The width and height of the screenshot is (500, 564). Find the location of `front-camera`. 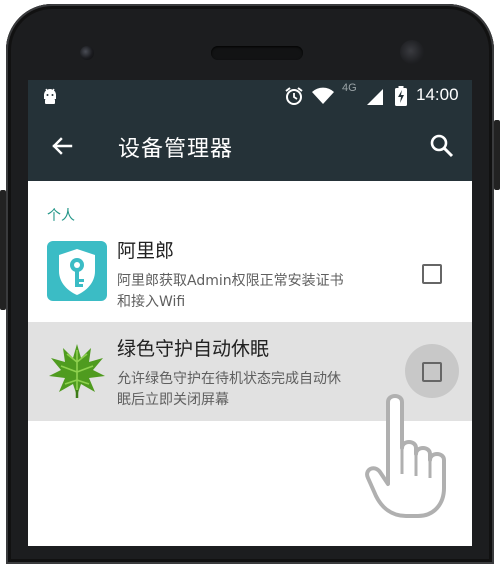

front-camera is located at coordinates (87, 53).